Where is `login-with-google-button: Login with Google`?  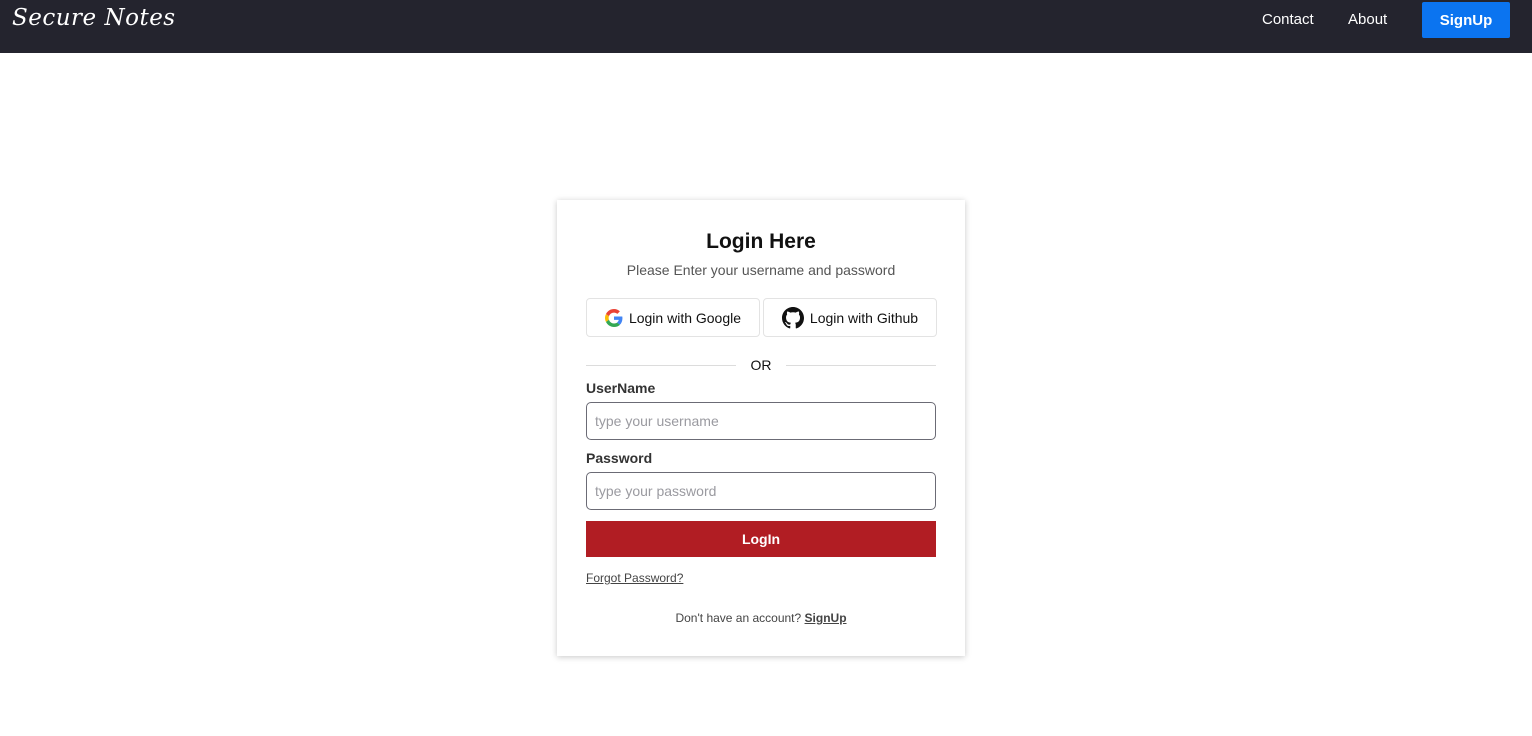
login-with-google-button: Login with Google is located at coordinates (673, 317).